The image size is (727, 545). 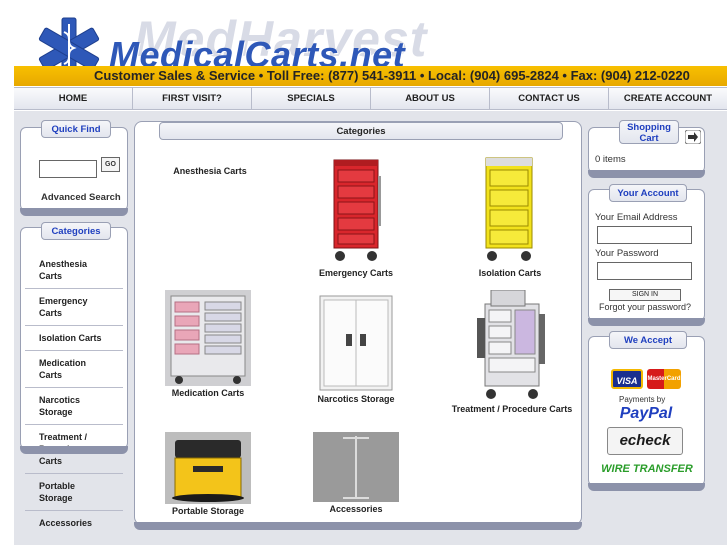 I want to click on product-label: Accessories, so click(x=356, y=509).